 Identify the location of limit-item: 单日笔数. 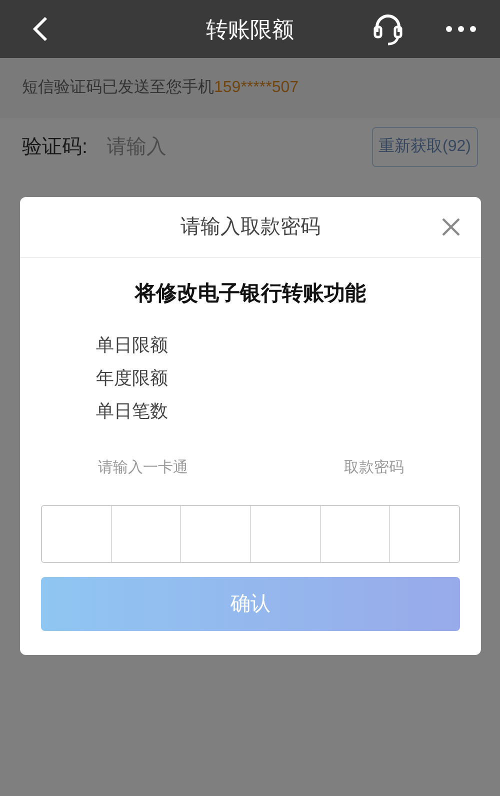
(132, 411).